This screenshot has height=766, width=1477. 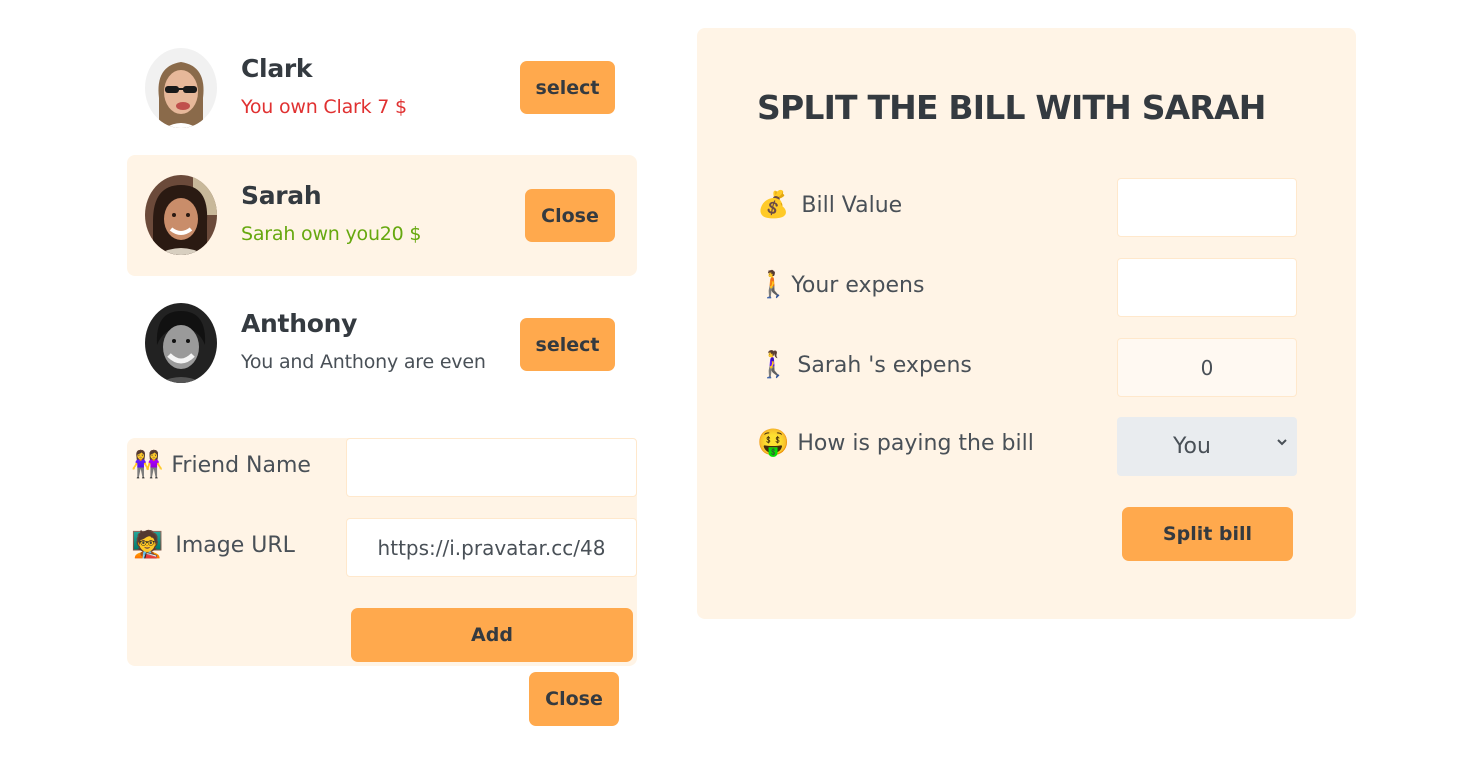 What do you see at coordinates (1207, 534) in the screenshot?
I see `split-bill-button: Split bill` at bounding box center [1207, 534].